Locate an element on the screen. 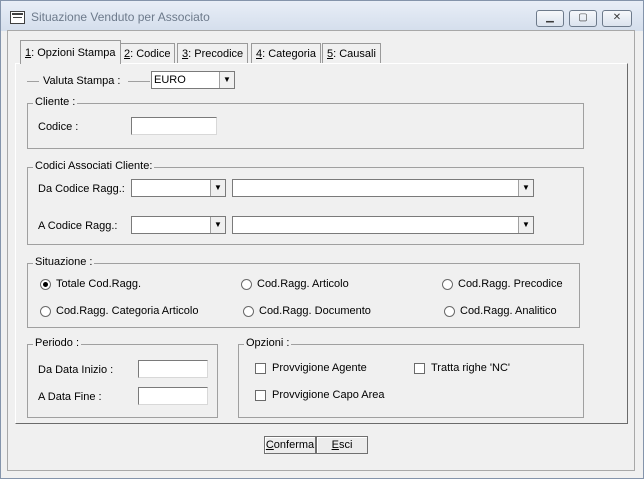 The height and width of the screenshot is (479, 644). radio-totale-cod-ragg-label: Totale Cod.Ragg. is located at coordinates (98, 284).